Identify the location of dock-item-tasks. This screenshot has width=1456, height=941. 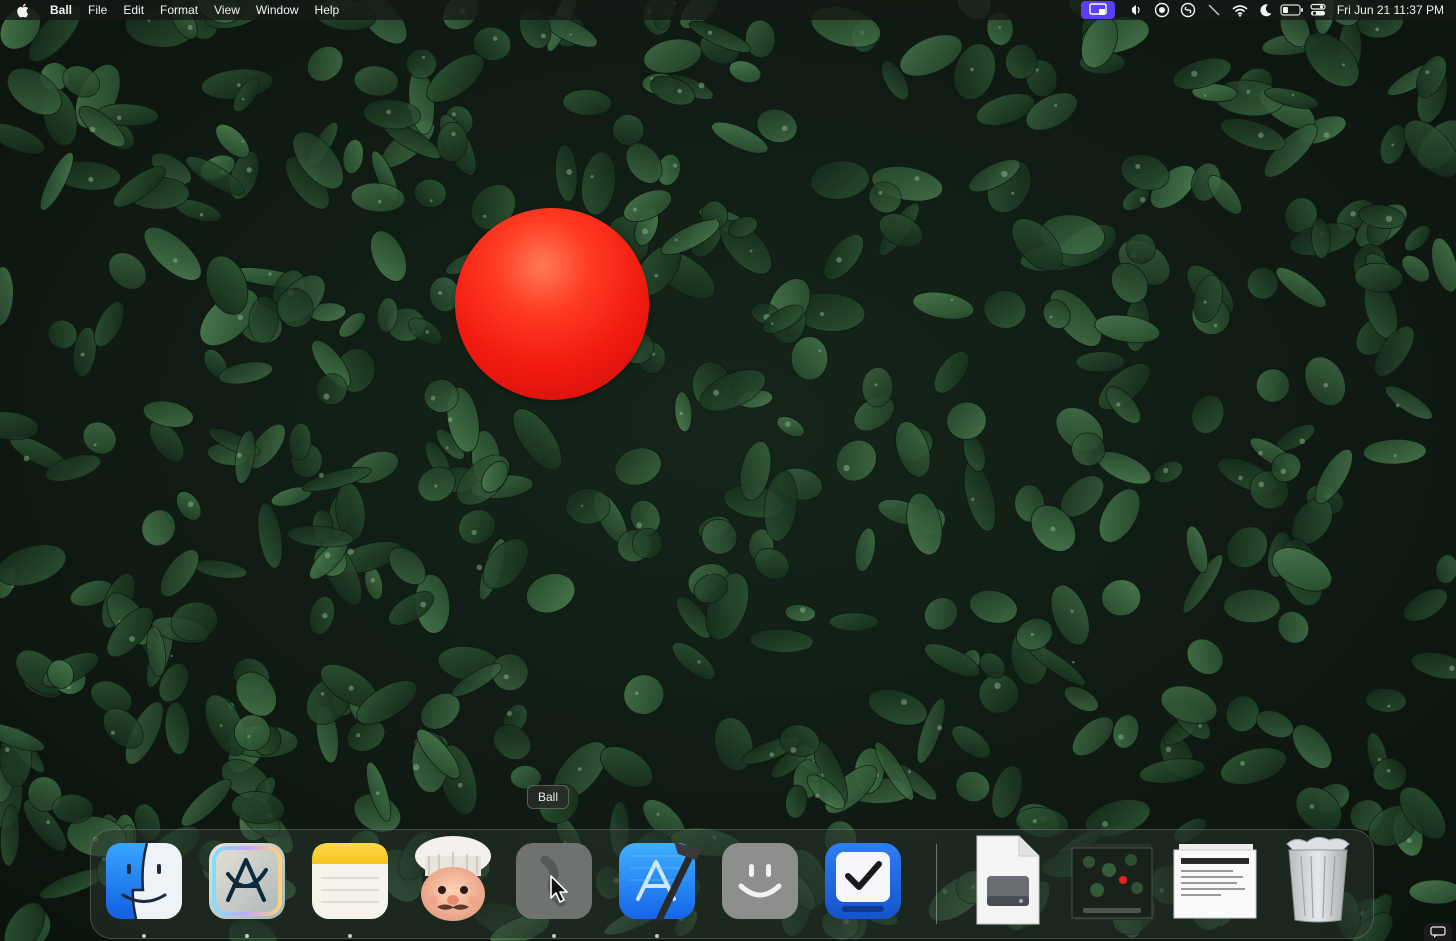
(863, 881).